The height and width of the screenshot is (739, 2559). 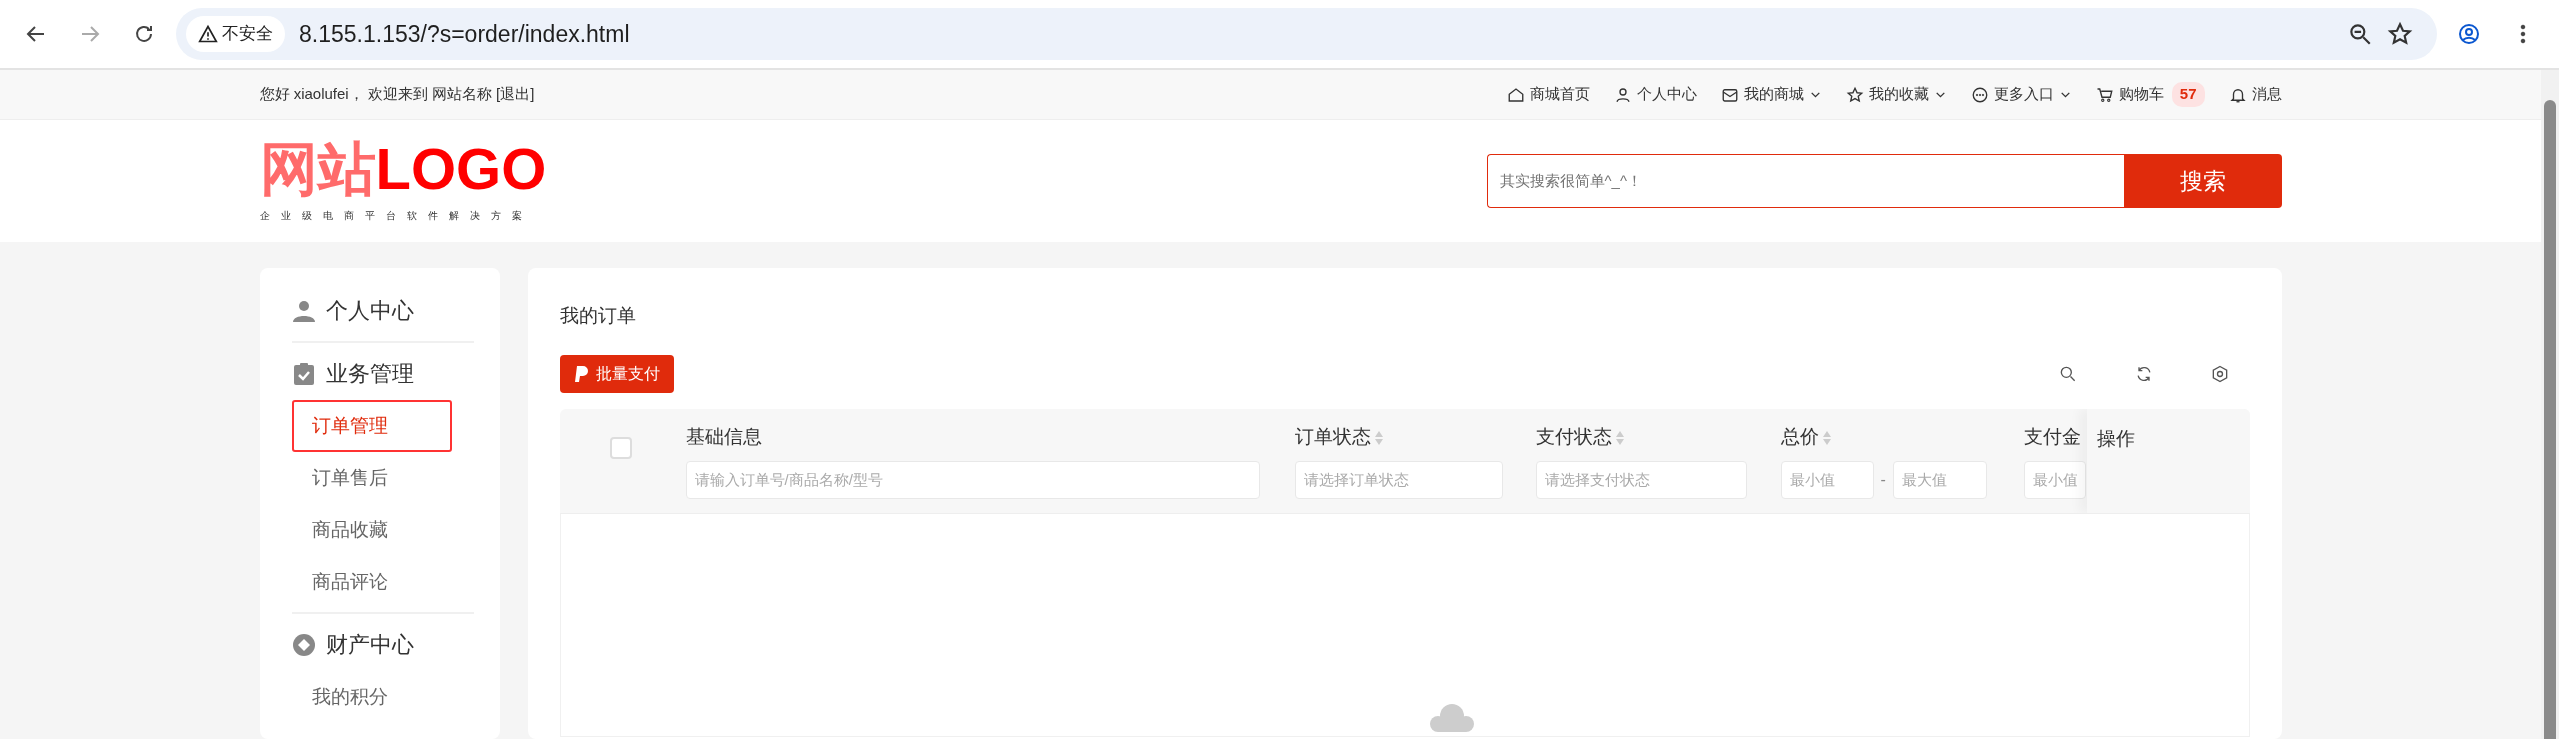 I want to click on logo-tagline: 企业级电商平台软件解决方案, so click(x=396, y=215).